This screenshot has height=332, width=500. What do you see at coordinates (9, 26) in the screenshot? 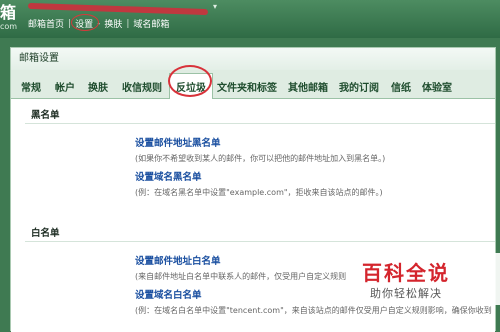
I see `logo-subtitle: com` at bounding box center [9, 26].